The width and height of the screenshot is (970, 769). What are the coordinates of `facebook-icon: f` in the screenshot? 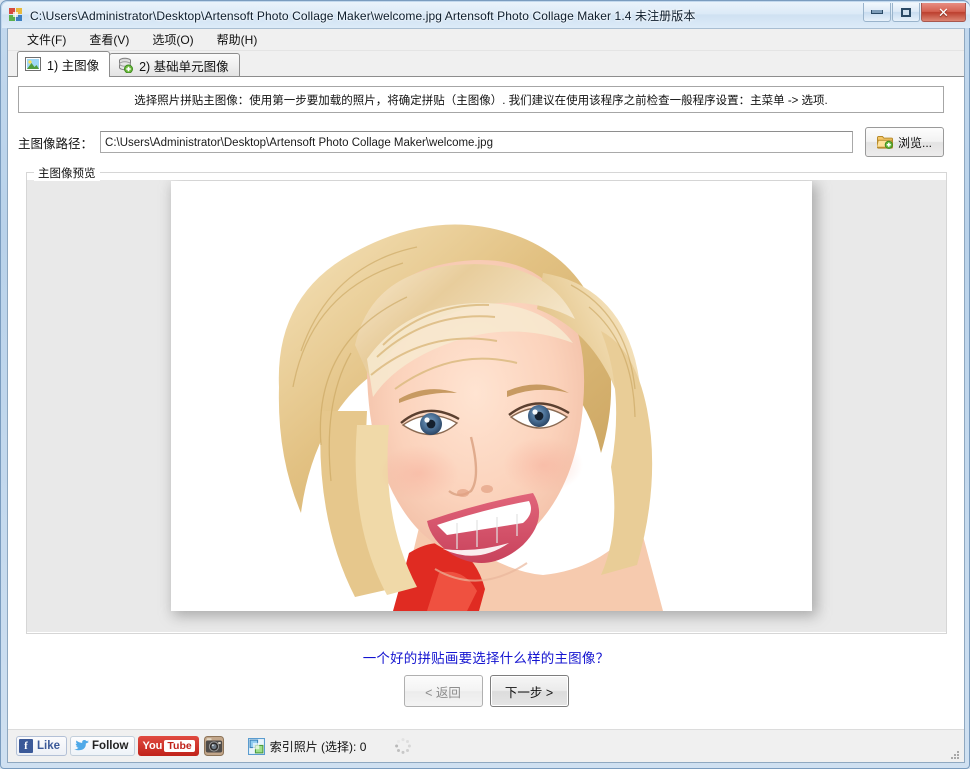 It's located at (26, 746).